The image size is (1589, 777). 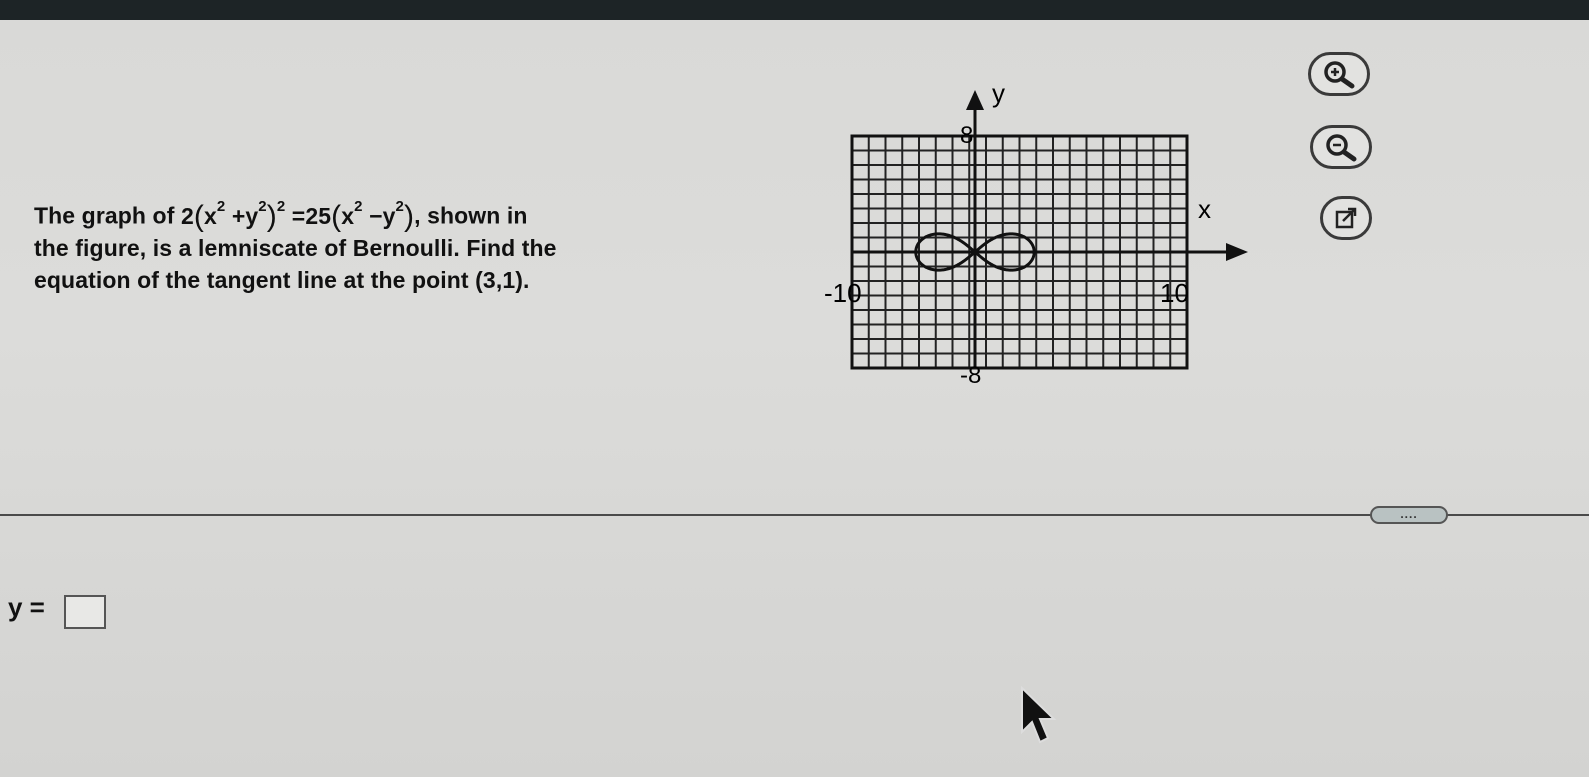 I want to click on y-axis-arrow, so click(x=975, y=100).